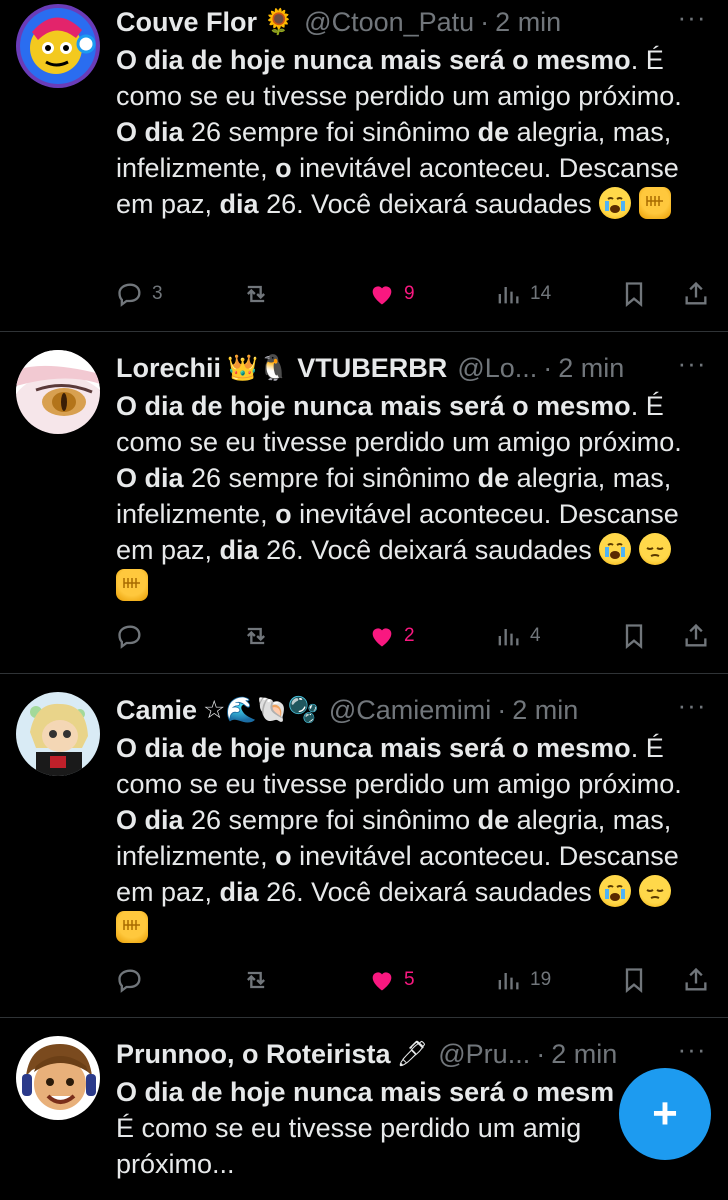 The image size is (728, 1200). I want to click on display-name: Prunnoo, o Roteirista, so click(253, 1054).